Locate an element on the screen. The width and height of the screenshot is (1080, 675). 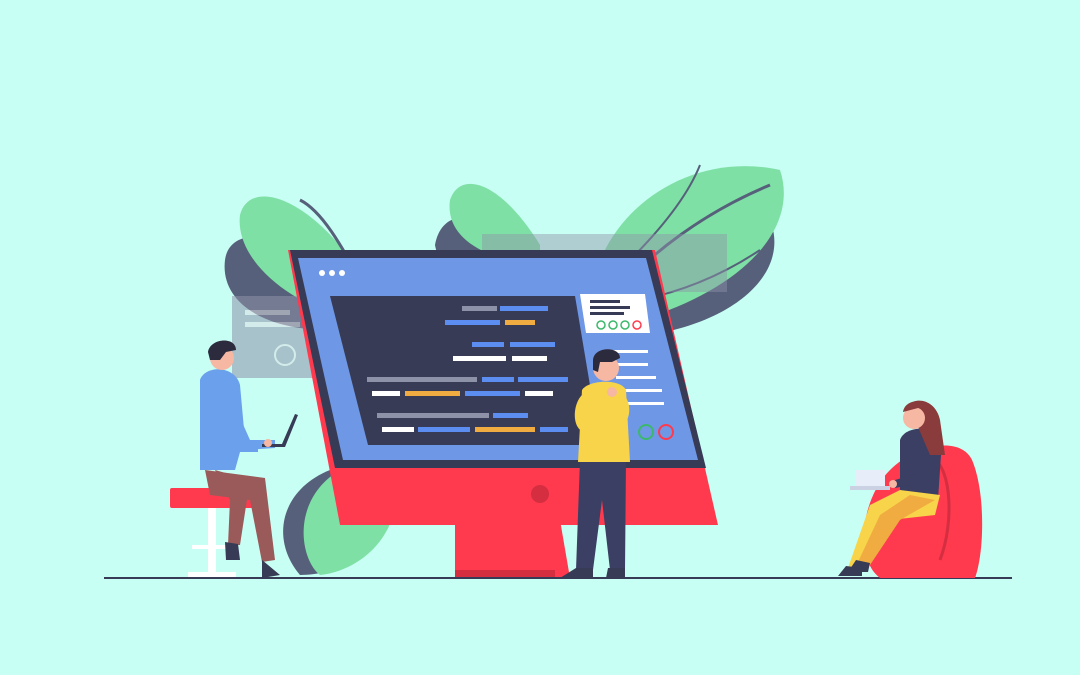
code-editor-panel is located at coordinates (465, 370).